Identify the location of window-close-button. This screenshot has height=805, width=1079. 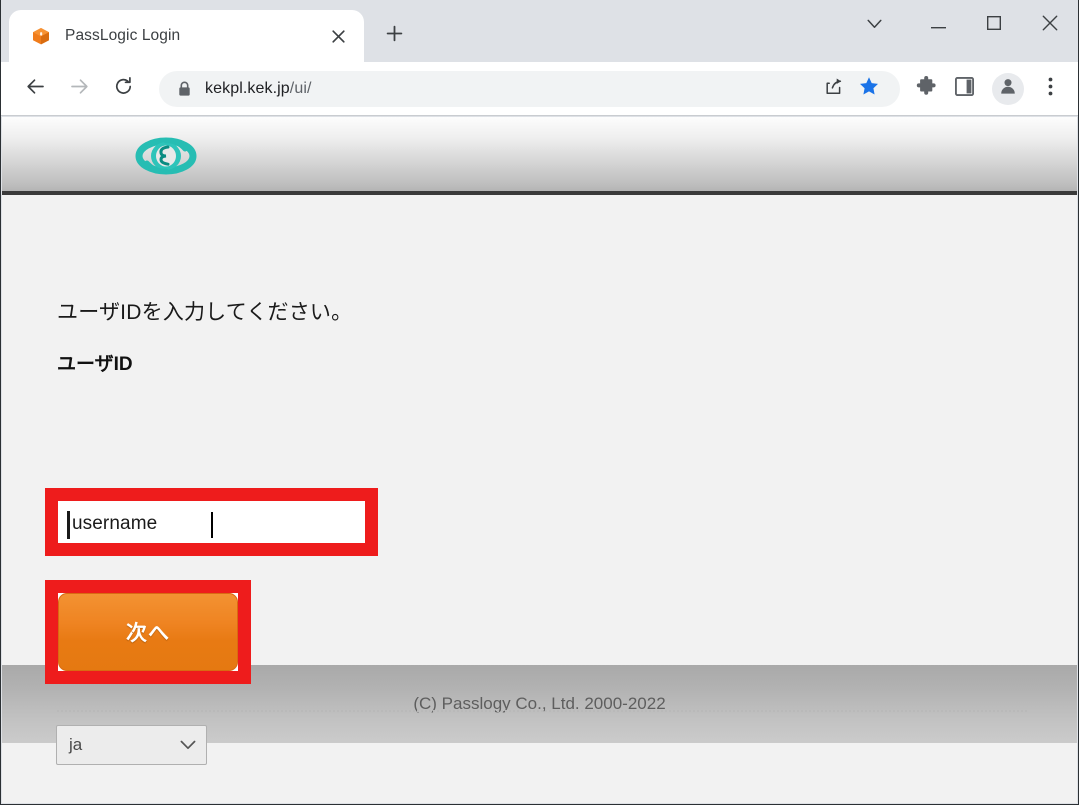
(1050, 25).